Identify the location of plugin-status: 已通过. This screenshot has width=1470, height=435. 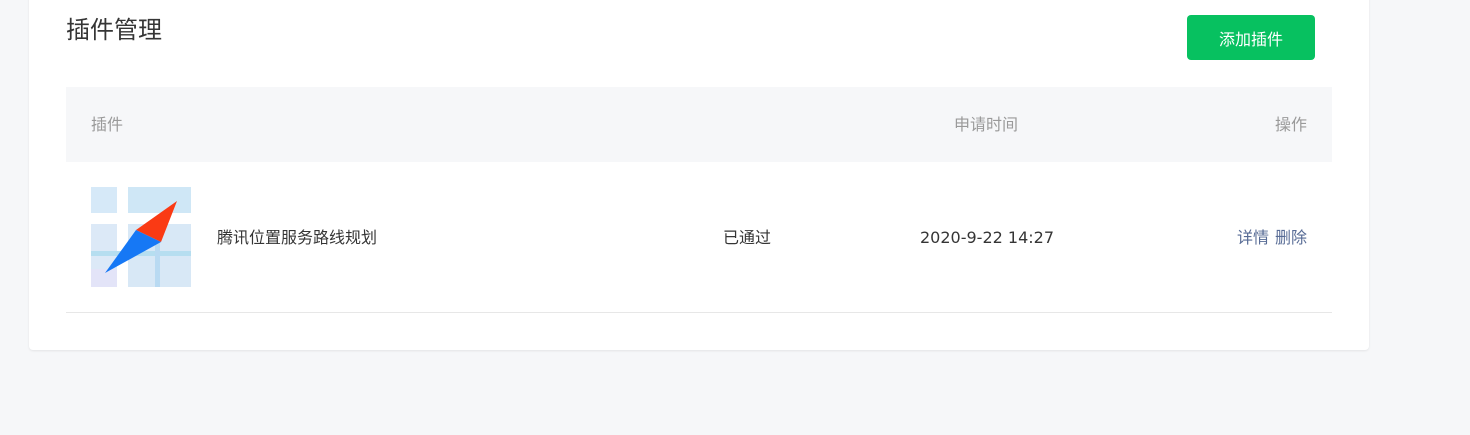
(747, 237).